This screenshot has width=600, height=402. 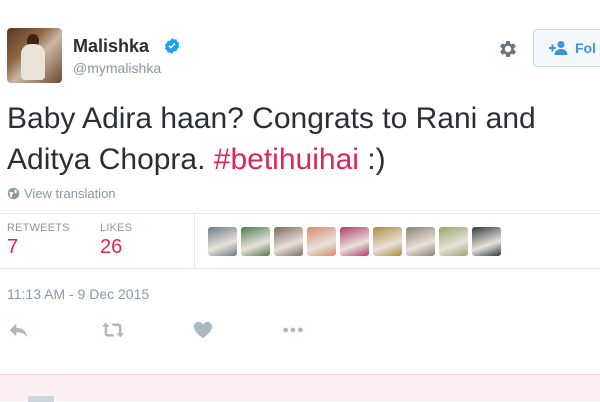 I want to click on divider-top, so click(x=300, y=213).